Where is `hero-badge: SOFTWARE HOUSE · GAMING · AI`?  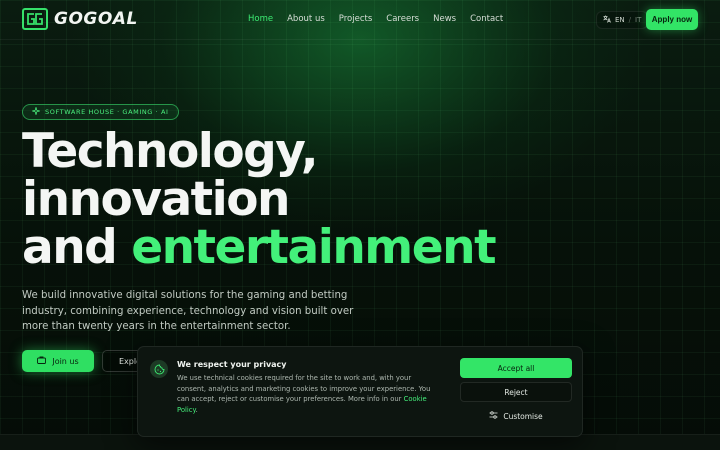
hero-badge: SOFTWARE HOUSE · GAMING · AI is located at coordinates (100, 112).